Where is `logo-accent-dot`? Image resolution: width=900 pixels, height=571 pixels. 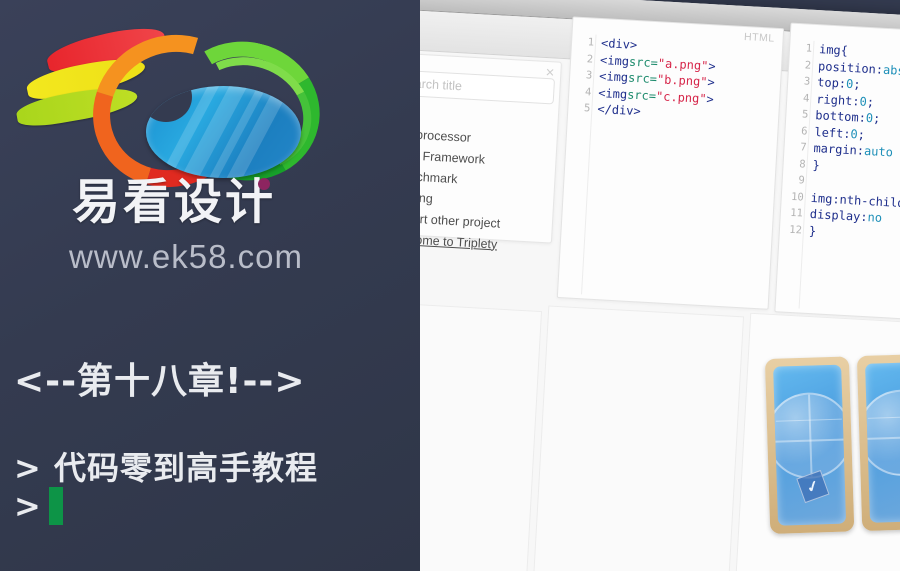 logo-accent-dot is located at coordinates (264, 184).